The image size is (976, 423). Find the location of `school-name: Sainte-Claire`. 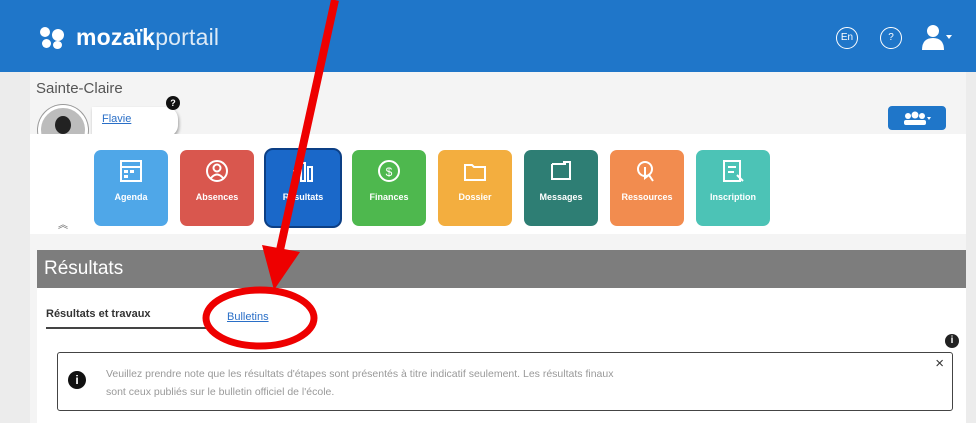

school-name: Sainte-Claire is located at coordinates (79, 88).